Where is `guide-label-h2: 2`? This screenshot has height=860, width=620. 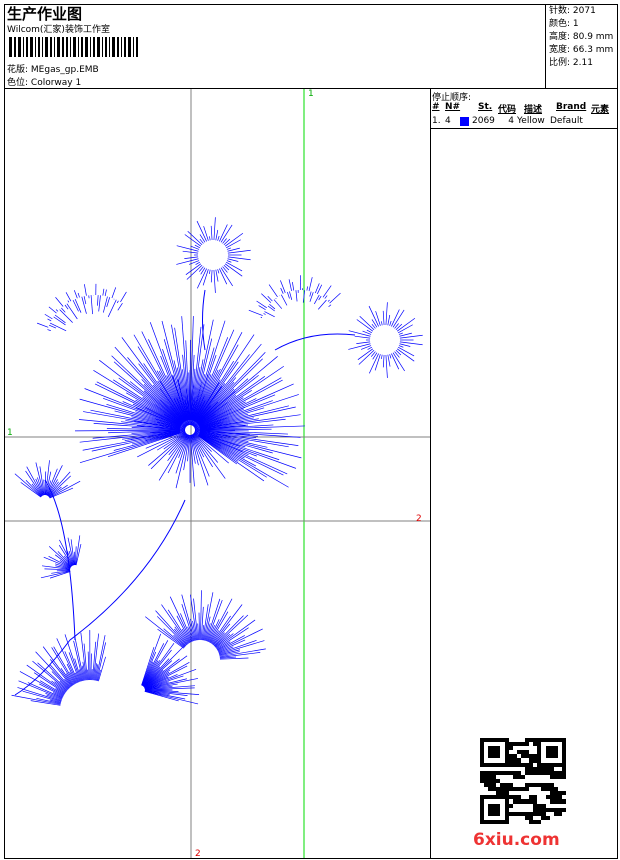
guide-label-h2: 2 is located at coordinates (419, 519).